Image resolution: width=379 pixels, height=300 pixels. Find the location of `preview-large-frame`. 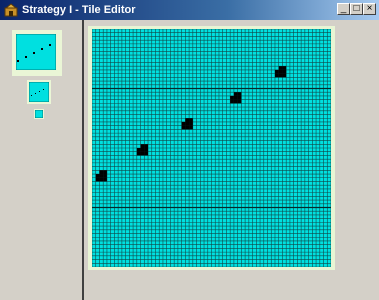

preview-large-frame is located at coordinates (37, 53).